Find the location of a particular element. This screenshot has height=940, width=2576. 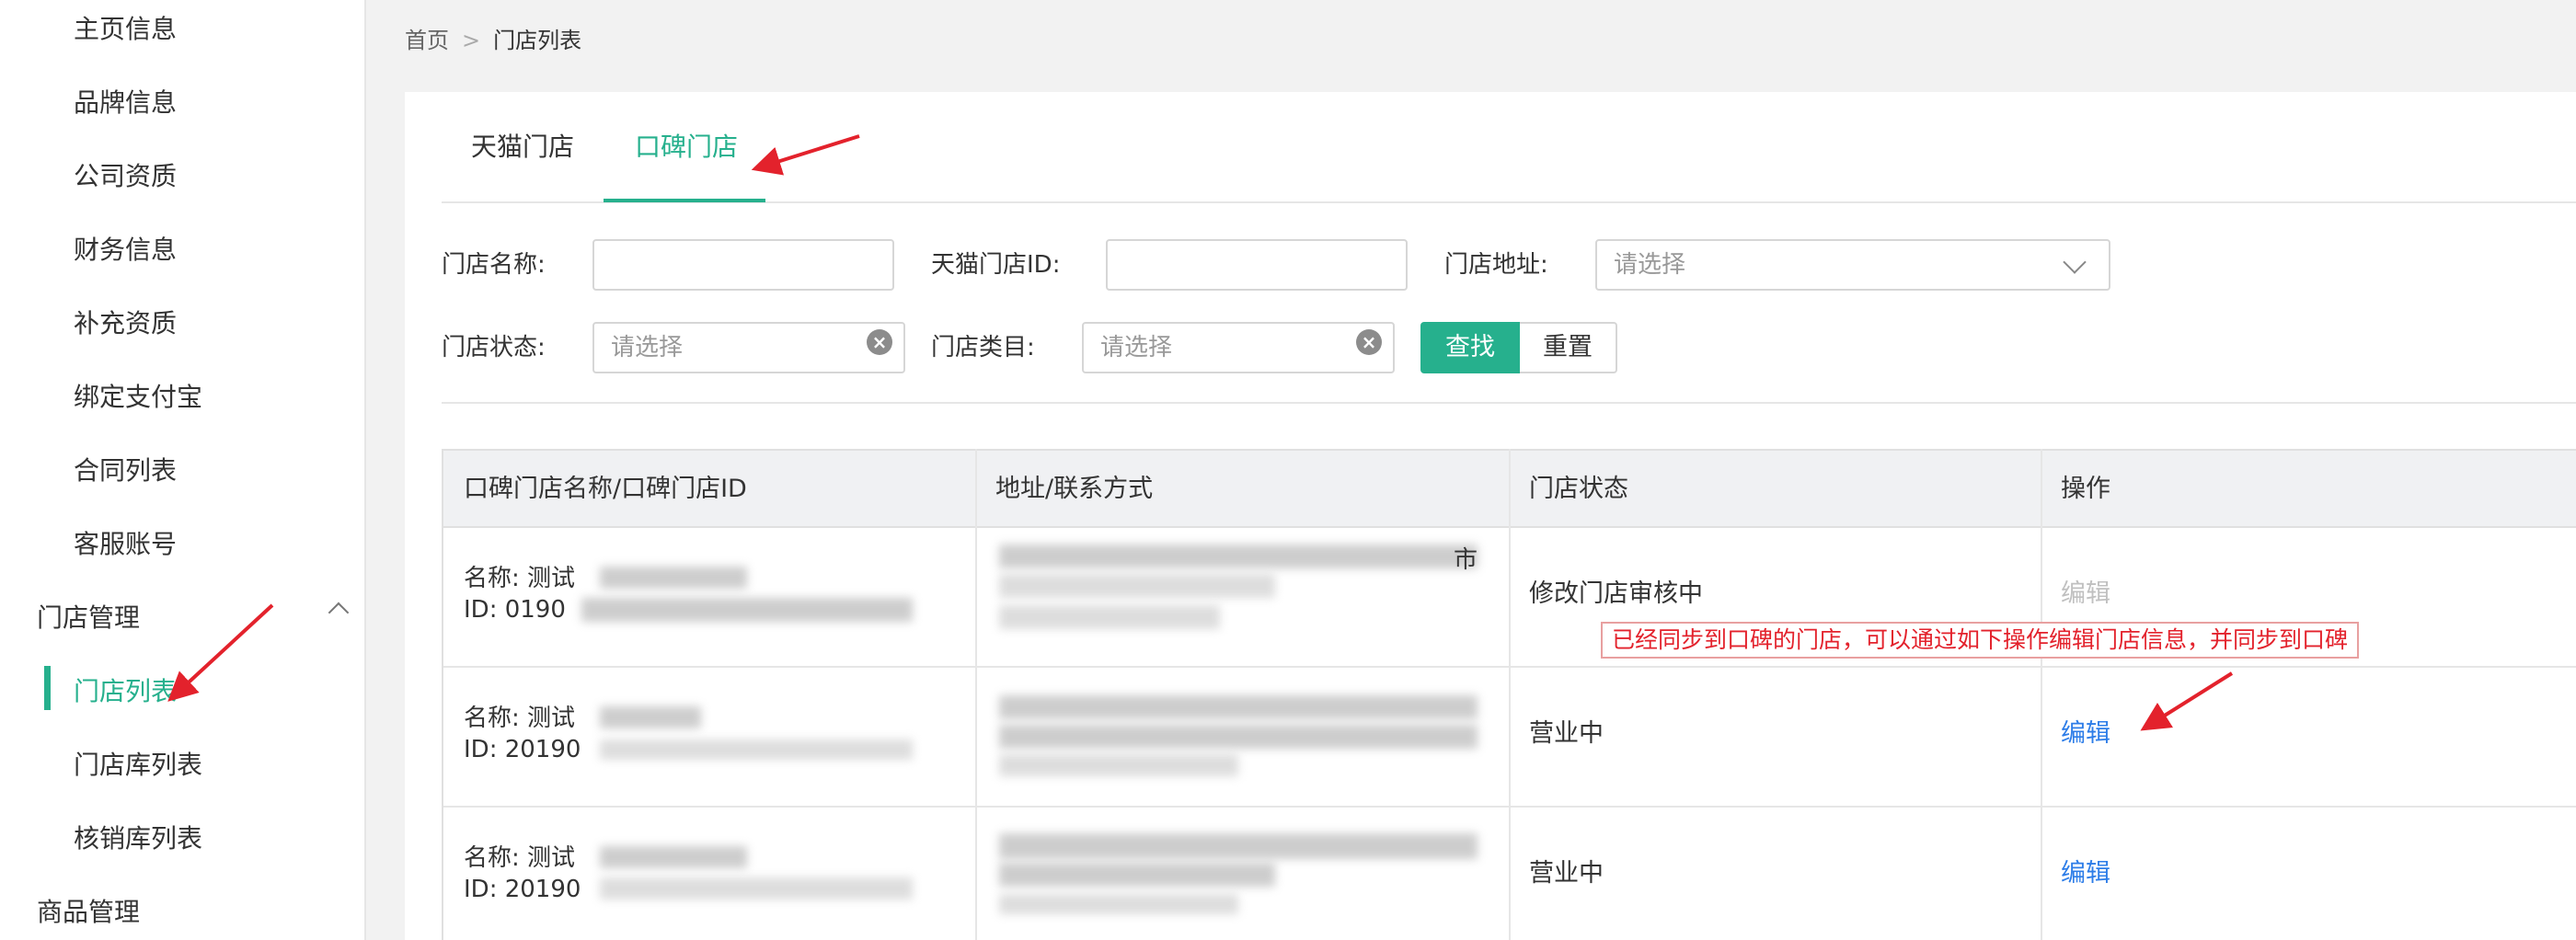

sidebar-group-store-management: 门店管理 is located at coordinates (88, 618).